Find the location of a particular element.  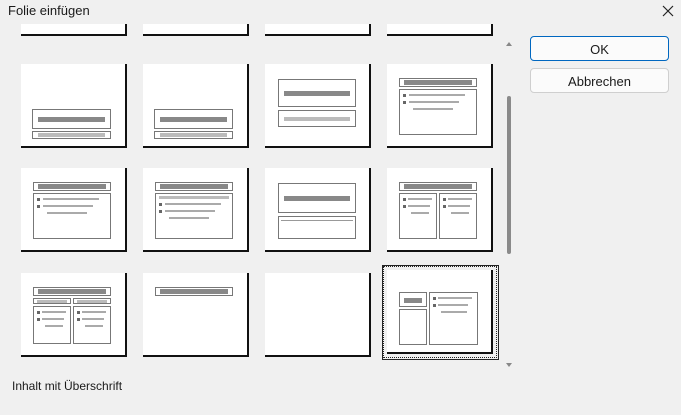

layout-title-only is located at coordinates (196, 315).